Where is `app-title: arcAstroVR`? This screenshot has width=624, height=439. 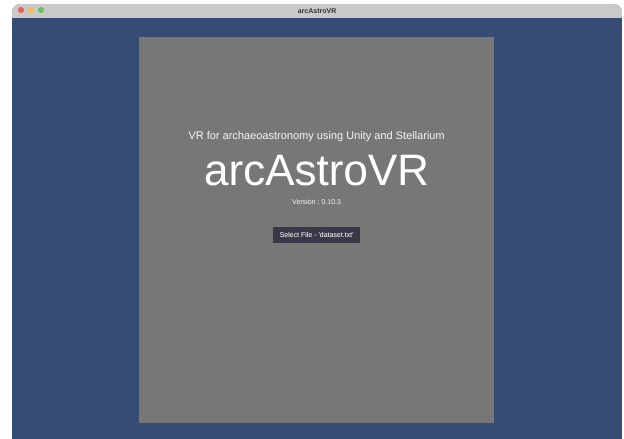 app-title: arcAstroVR is located at coordinates (316, 171).